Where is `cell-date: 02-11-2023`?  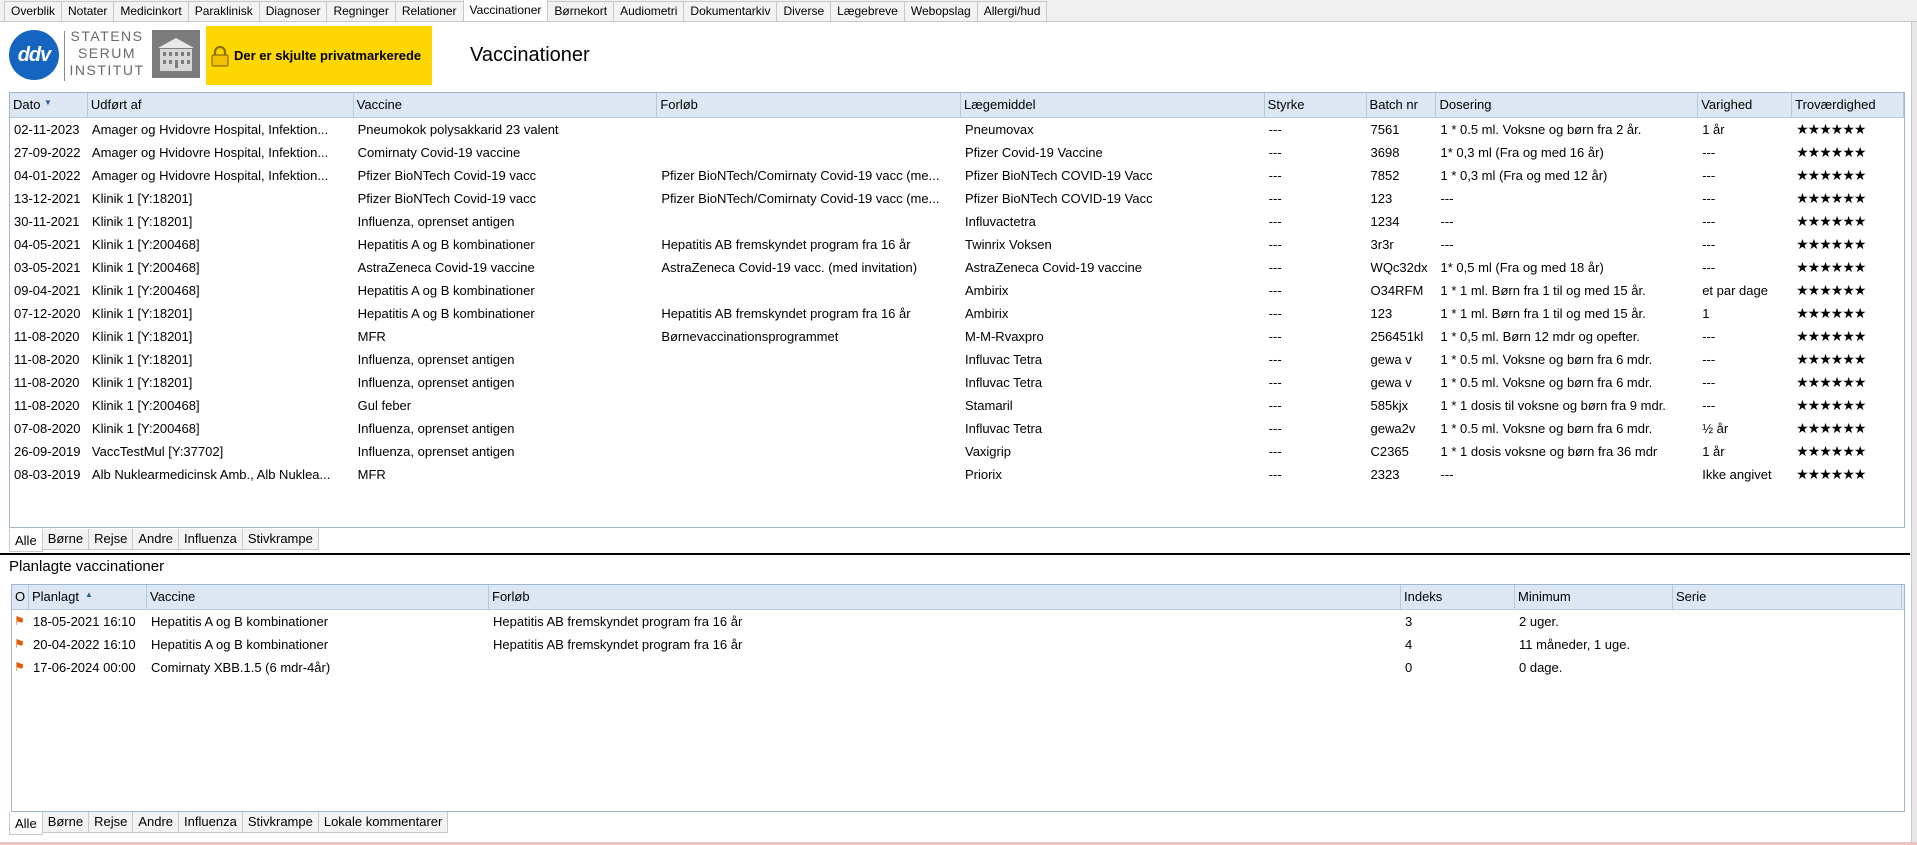 cell-date: 02-11-2023 is located at coordinates (47, 129).